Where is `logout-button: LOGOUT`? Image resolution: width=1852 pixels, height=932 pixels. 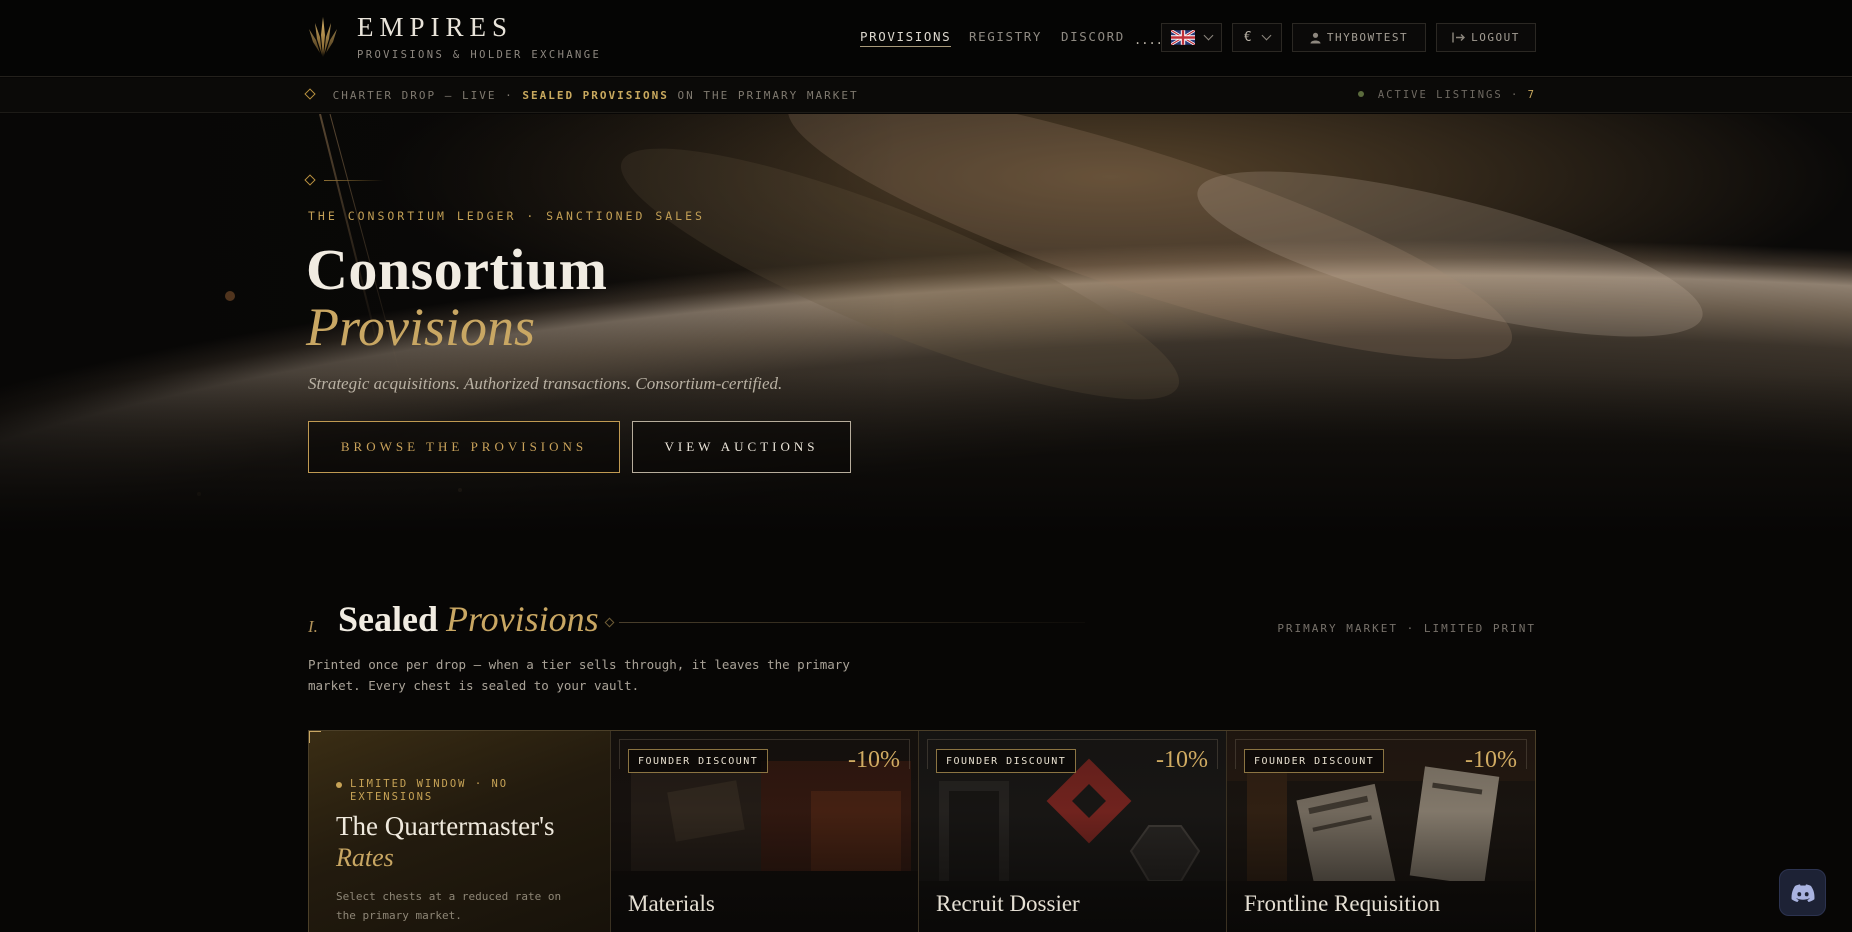 logout-button: LOGOUT is located at coordinates (1486, 37).